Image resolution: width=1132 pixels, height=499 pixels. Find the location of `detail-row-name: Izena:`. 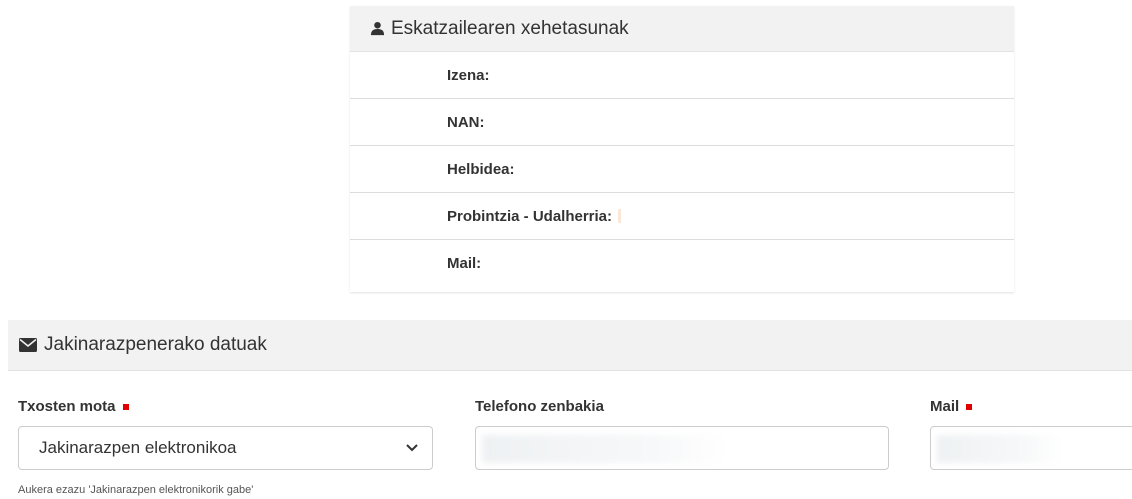

detail-row-name: Izena: is located at coordinates (682, 75).